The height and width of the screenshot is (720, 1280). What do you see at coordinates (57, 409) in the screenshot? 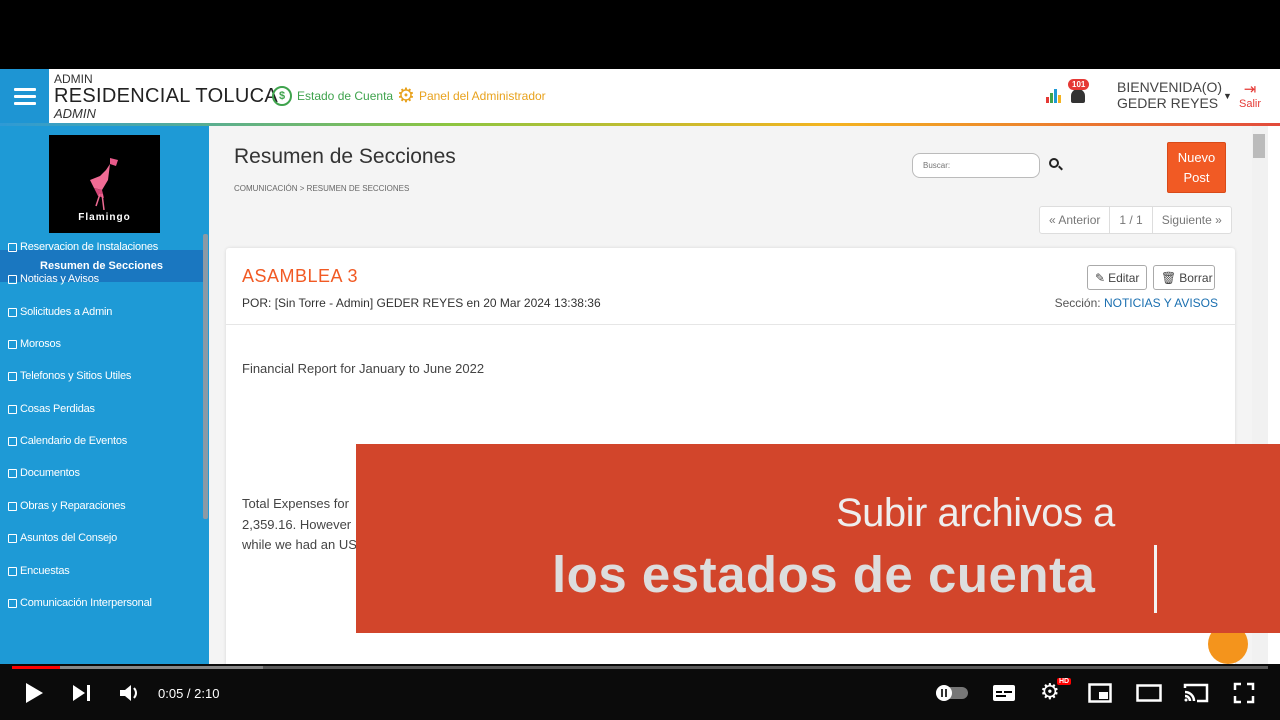
I see `sidebar-item-label: Cosas Perdidas` at bounding box center [57, 409].